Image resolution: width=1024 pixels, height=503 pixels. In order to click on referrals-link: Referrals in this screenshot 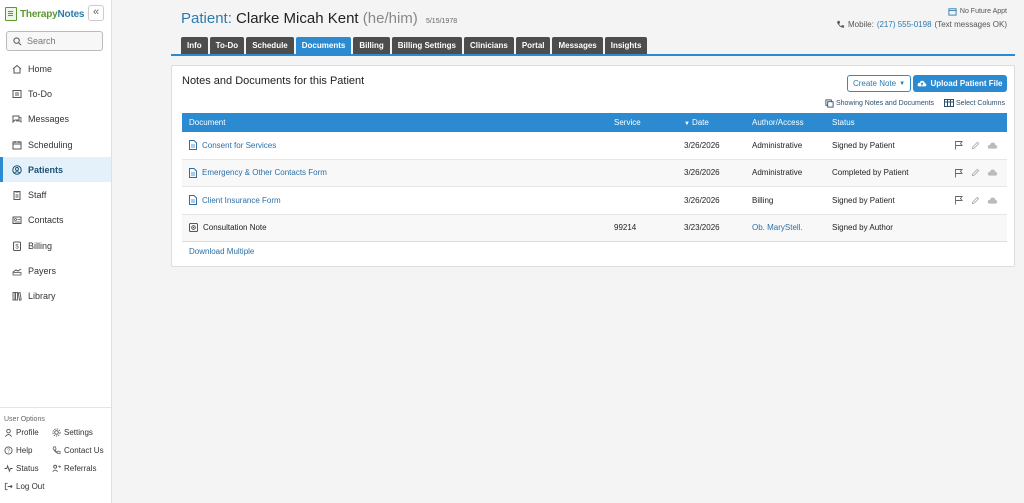, I will do `click(82, 468)`.